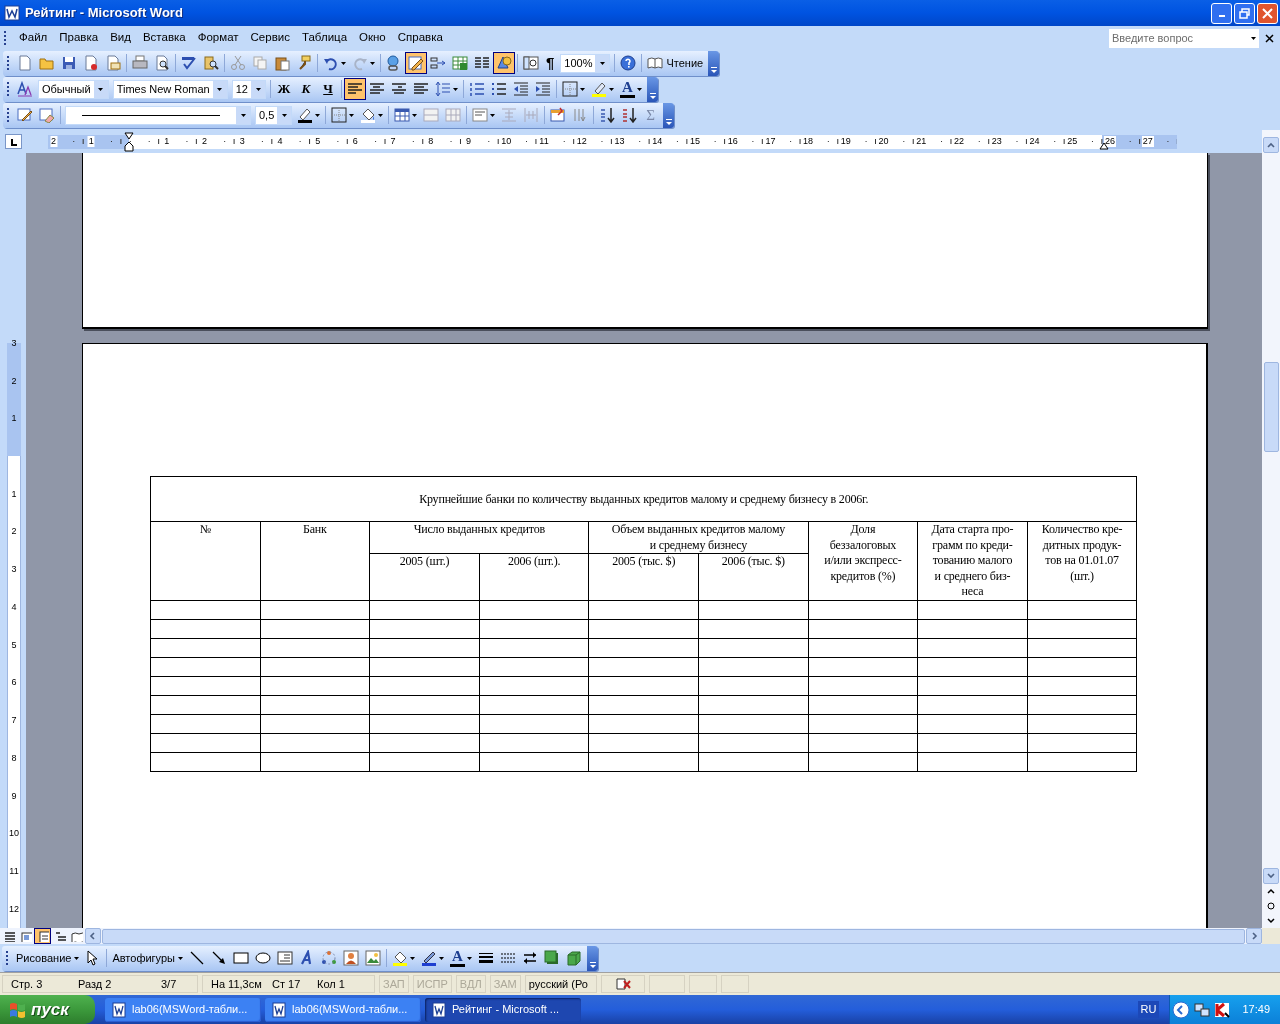 Image resolution: width=1280 pixels, height=1024 pixels. What do you see at coordinates (480, 115) in the screenshot?
I see `cell-alignment-icon` at bounding box center [480, 115].